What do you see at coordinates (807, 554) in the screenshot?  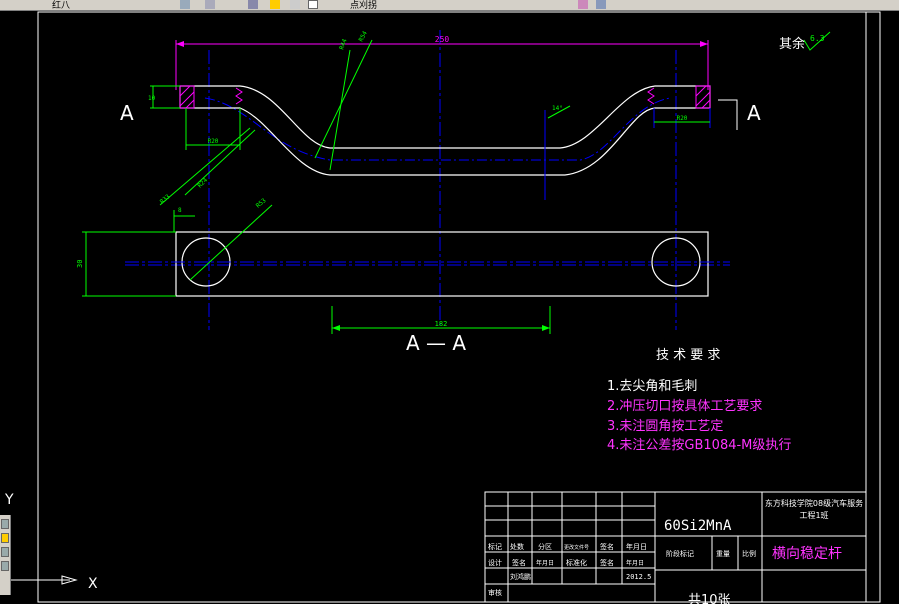 I see `part-name-text: 横向稳定杆` at bounding box center [807, 554].